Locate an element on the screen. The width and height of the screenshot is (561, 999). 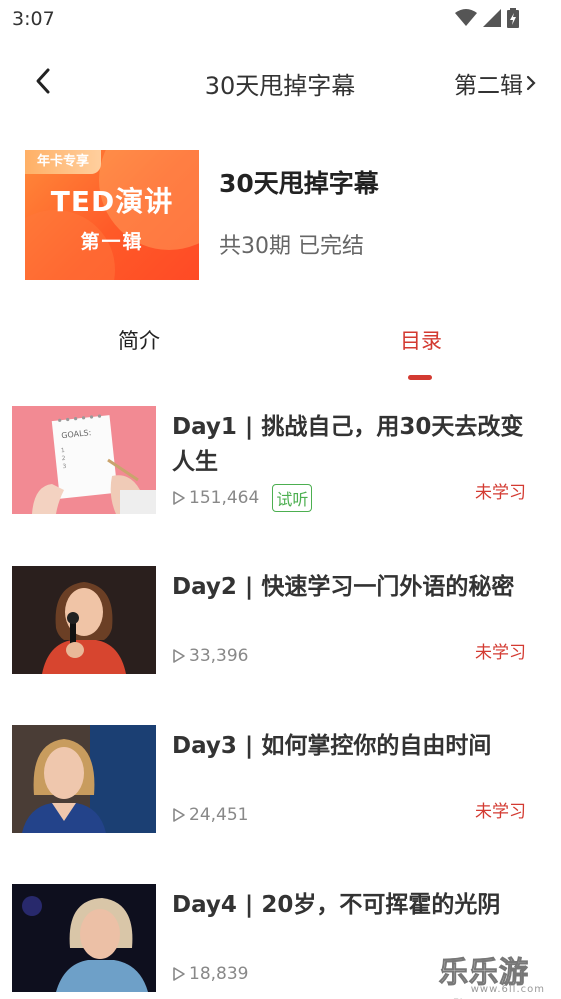
episode-plays: 33,396 is located at coordinates (210, 656).